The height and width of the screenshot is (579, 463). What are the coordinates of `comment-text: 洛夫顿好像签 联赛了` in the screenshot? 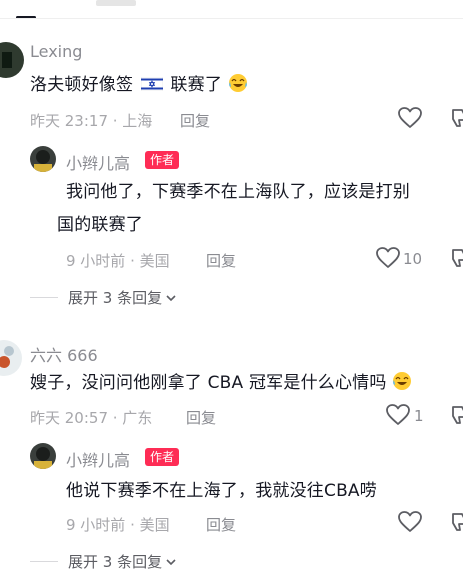 It's located at (139, 85).